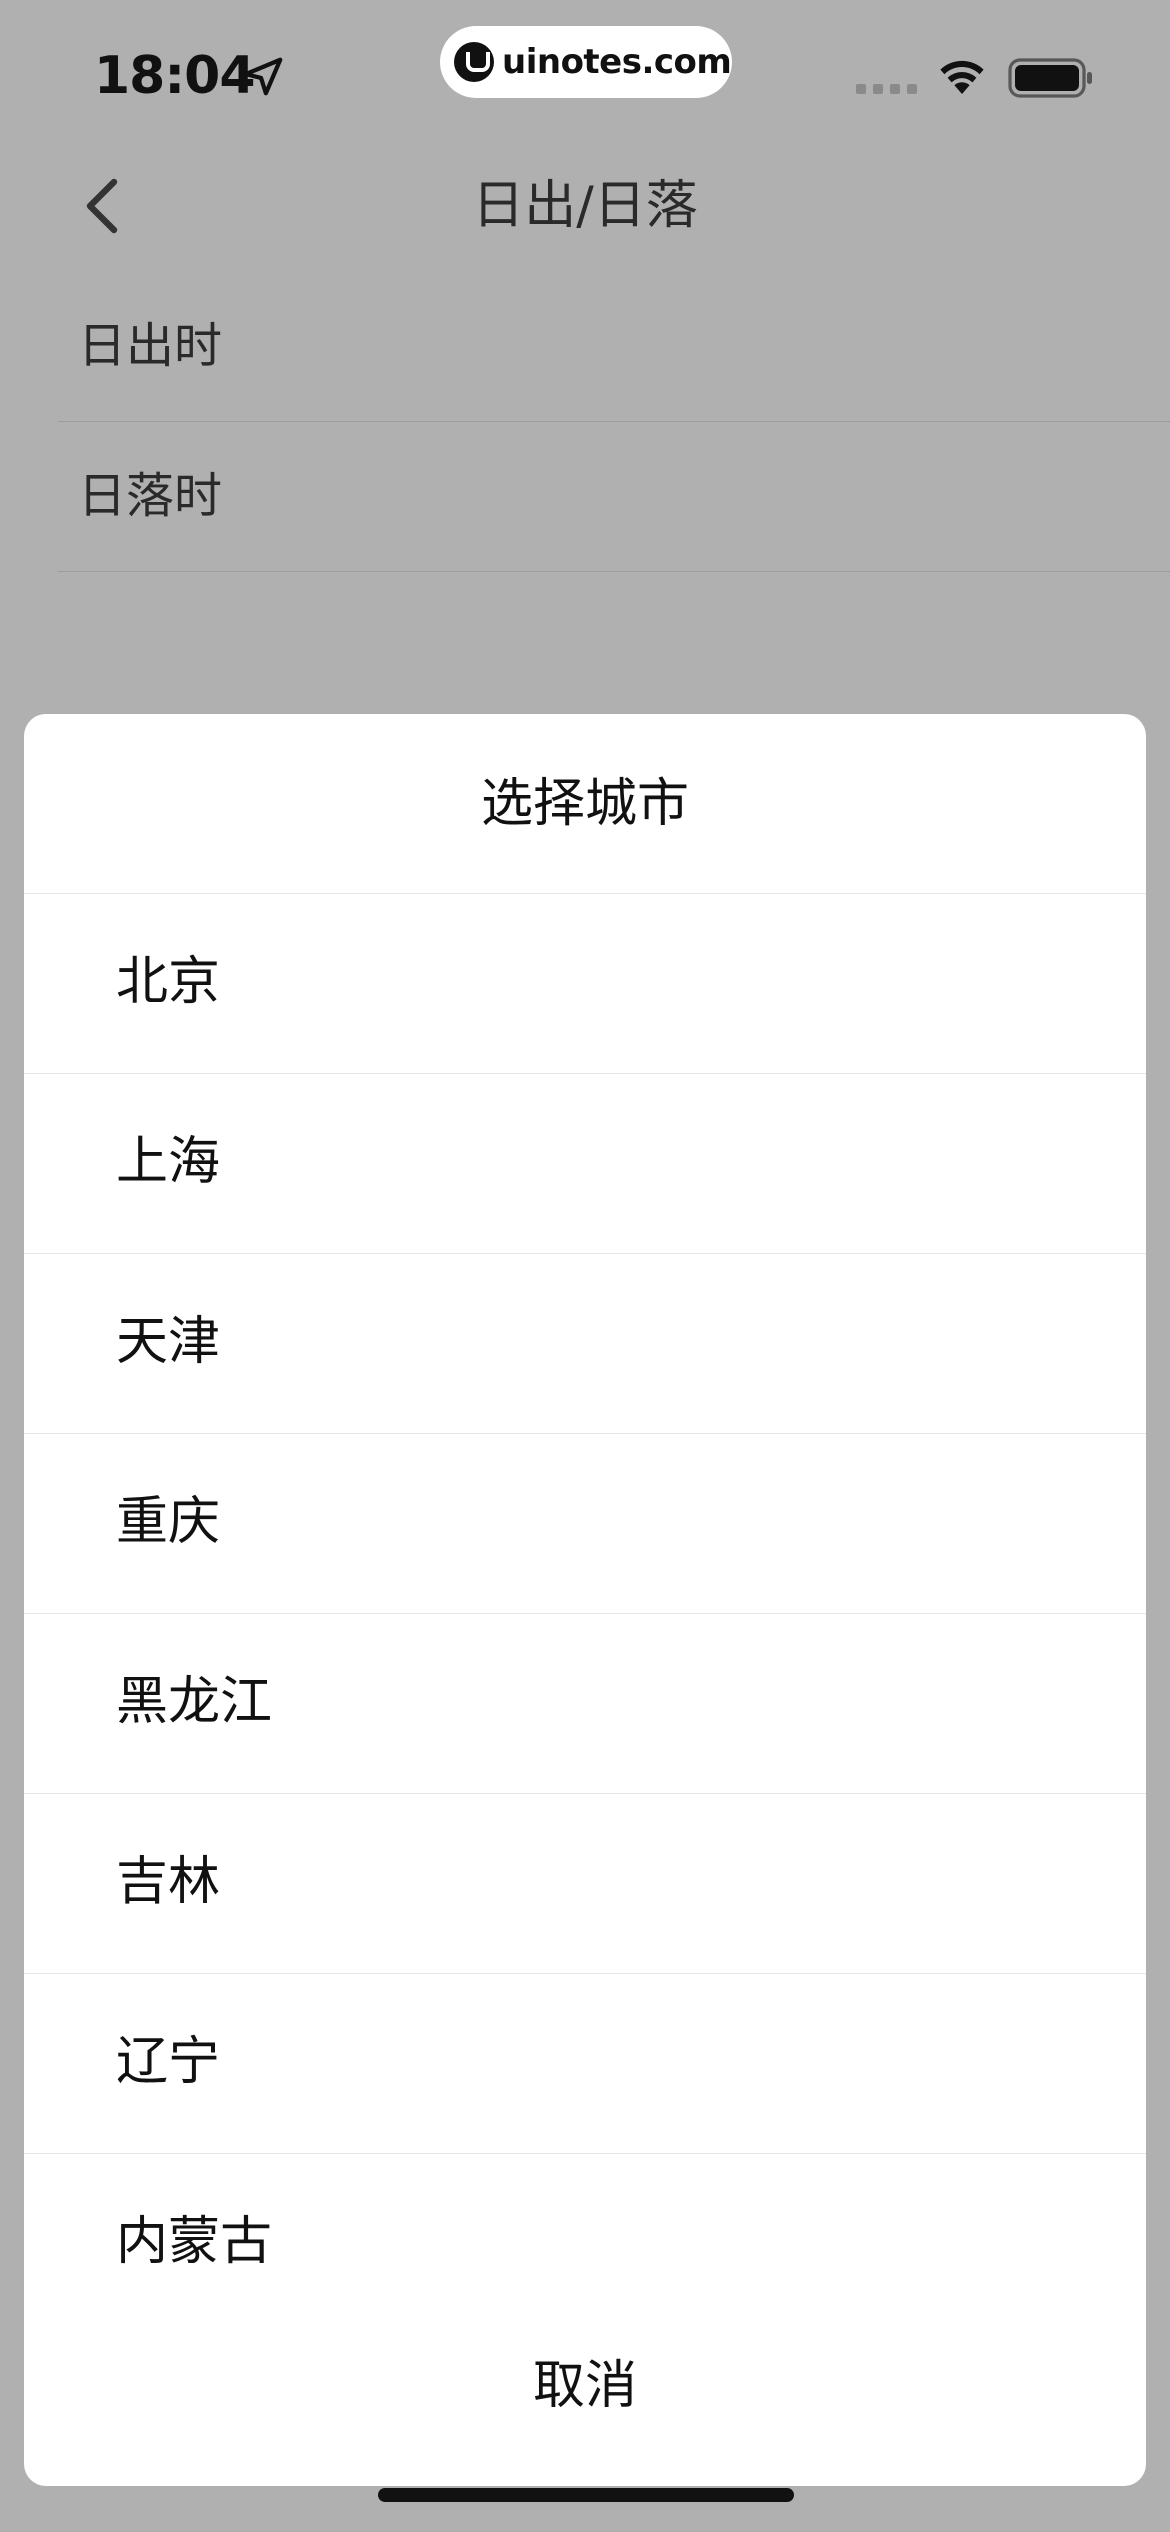  Describe the element at coordinates (474, 62) in the screenshot. I see `site-logo-icon` at that location.